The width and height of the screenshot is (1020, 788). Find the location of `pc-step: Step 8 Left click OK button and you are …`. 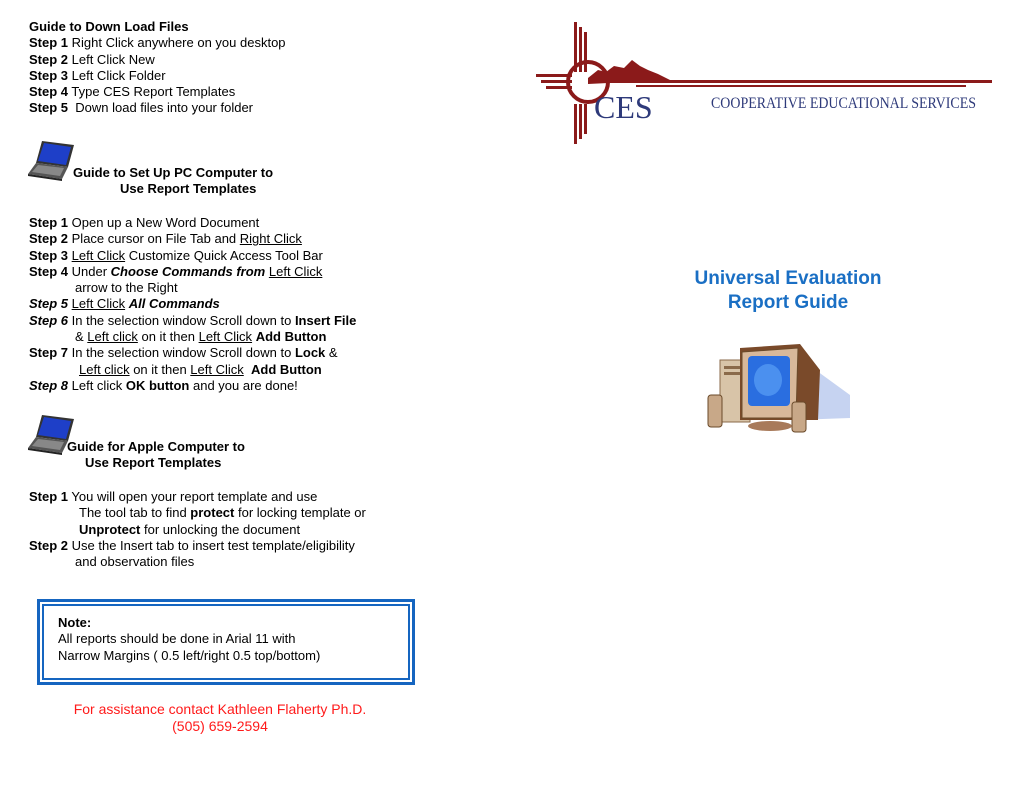

pc-step: Step 8 Left click OK button and you are … is located at coordinates (163, 385).